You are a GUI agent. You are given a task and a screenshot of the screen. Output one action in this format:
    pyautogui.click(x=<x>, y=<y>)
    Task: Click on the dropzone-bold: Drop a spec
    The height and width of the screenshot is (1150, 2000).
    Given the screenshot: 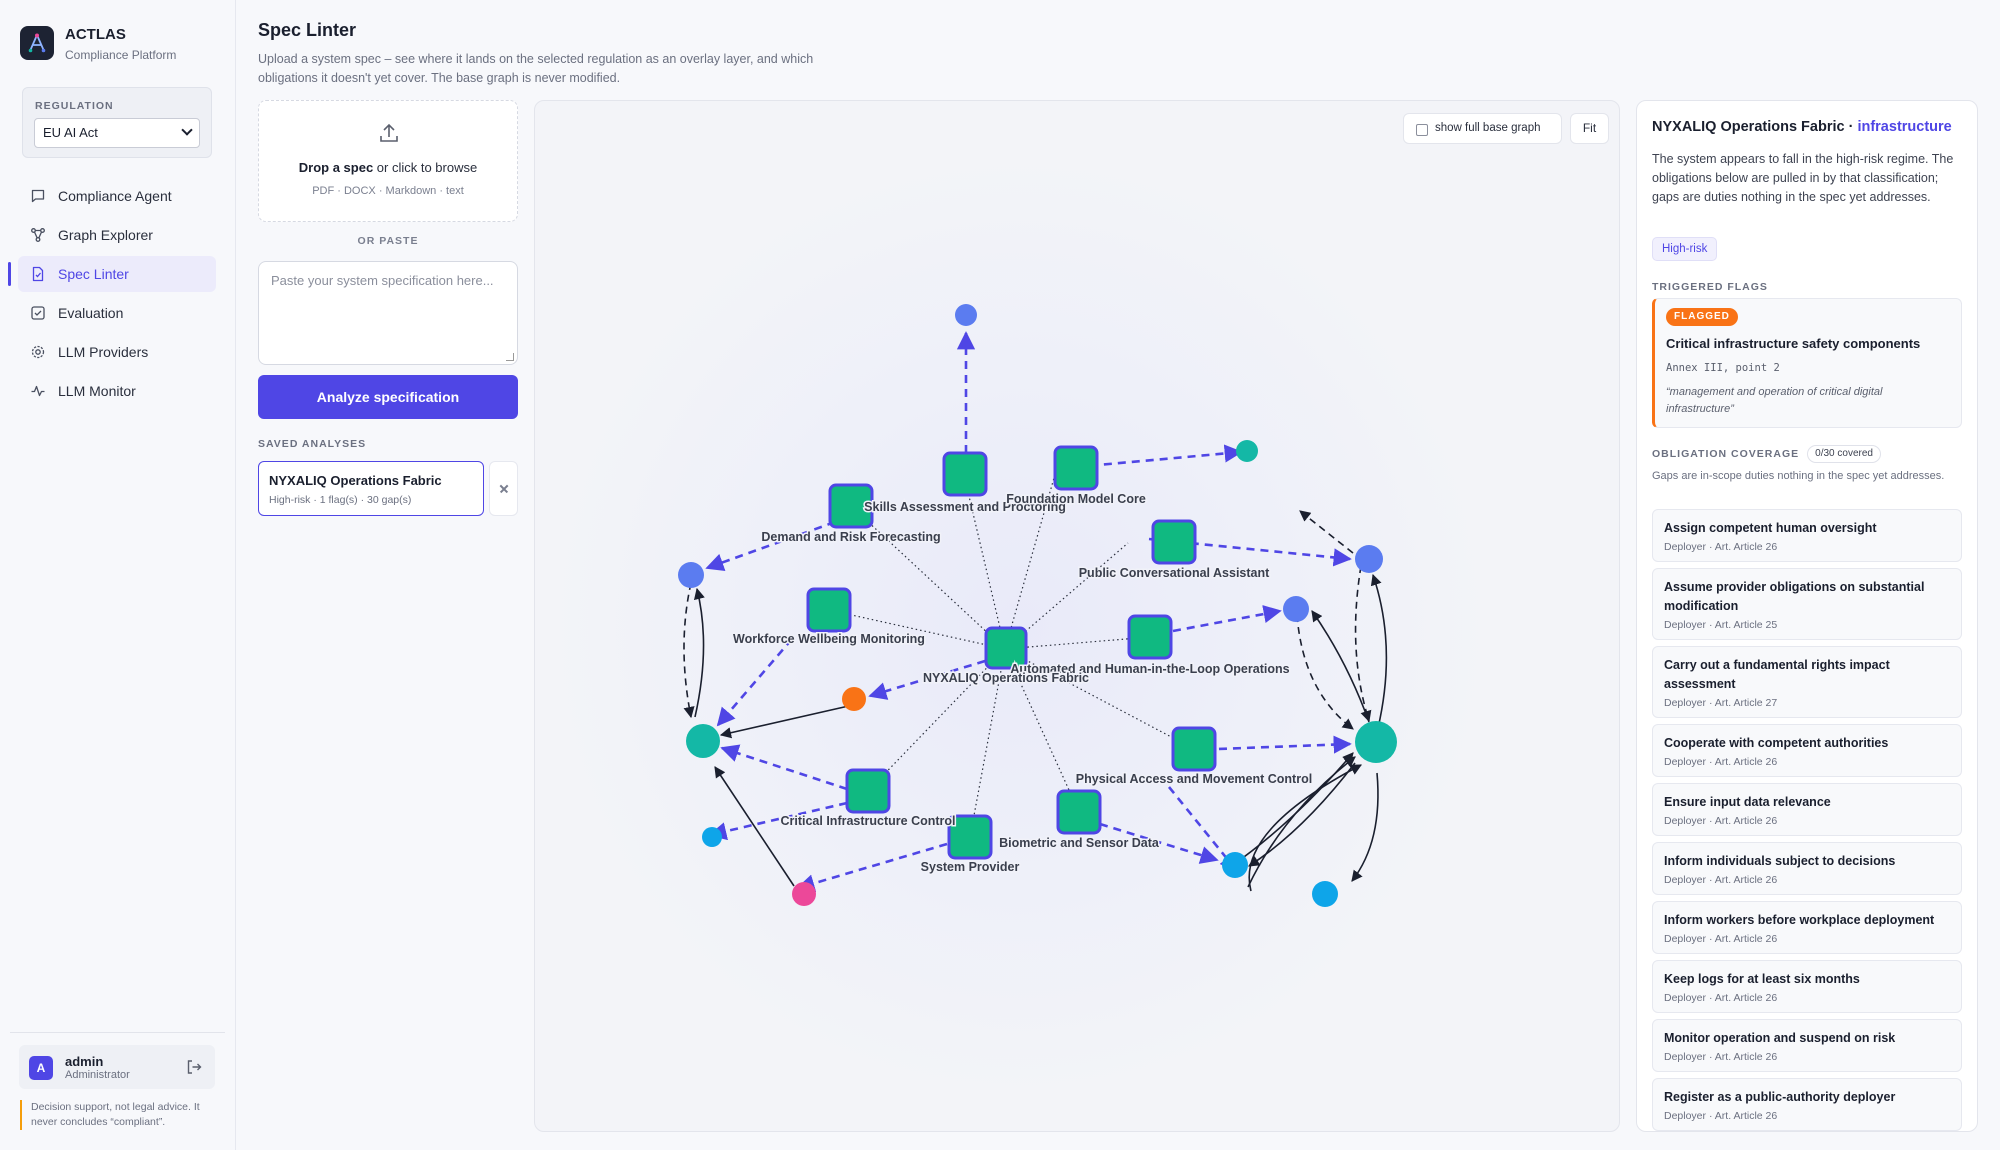 What is the action you would take?
    pyautogui.click(x=336, y=167)
    